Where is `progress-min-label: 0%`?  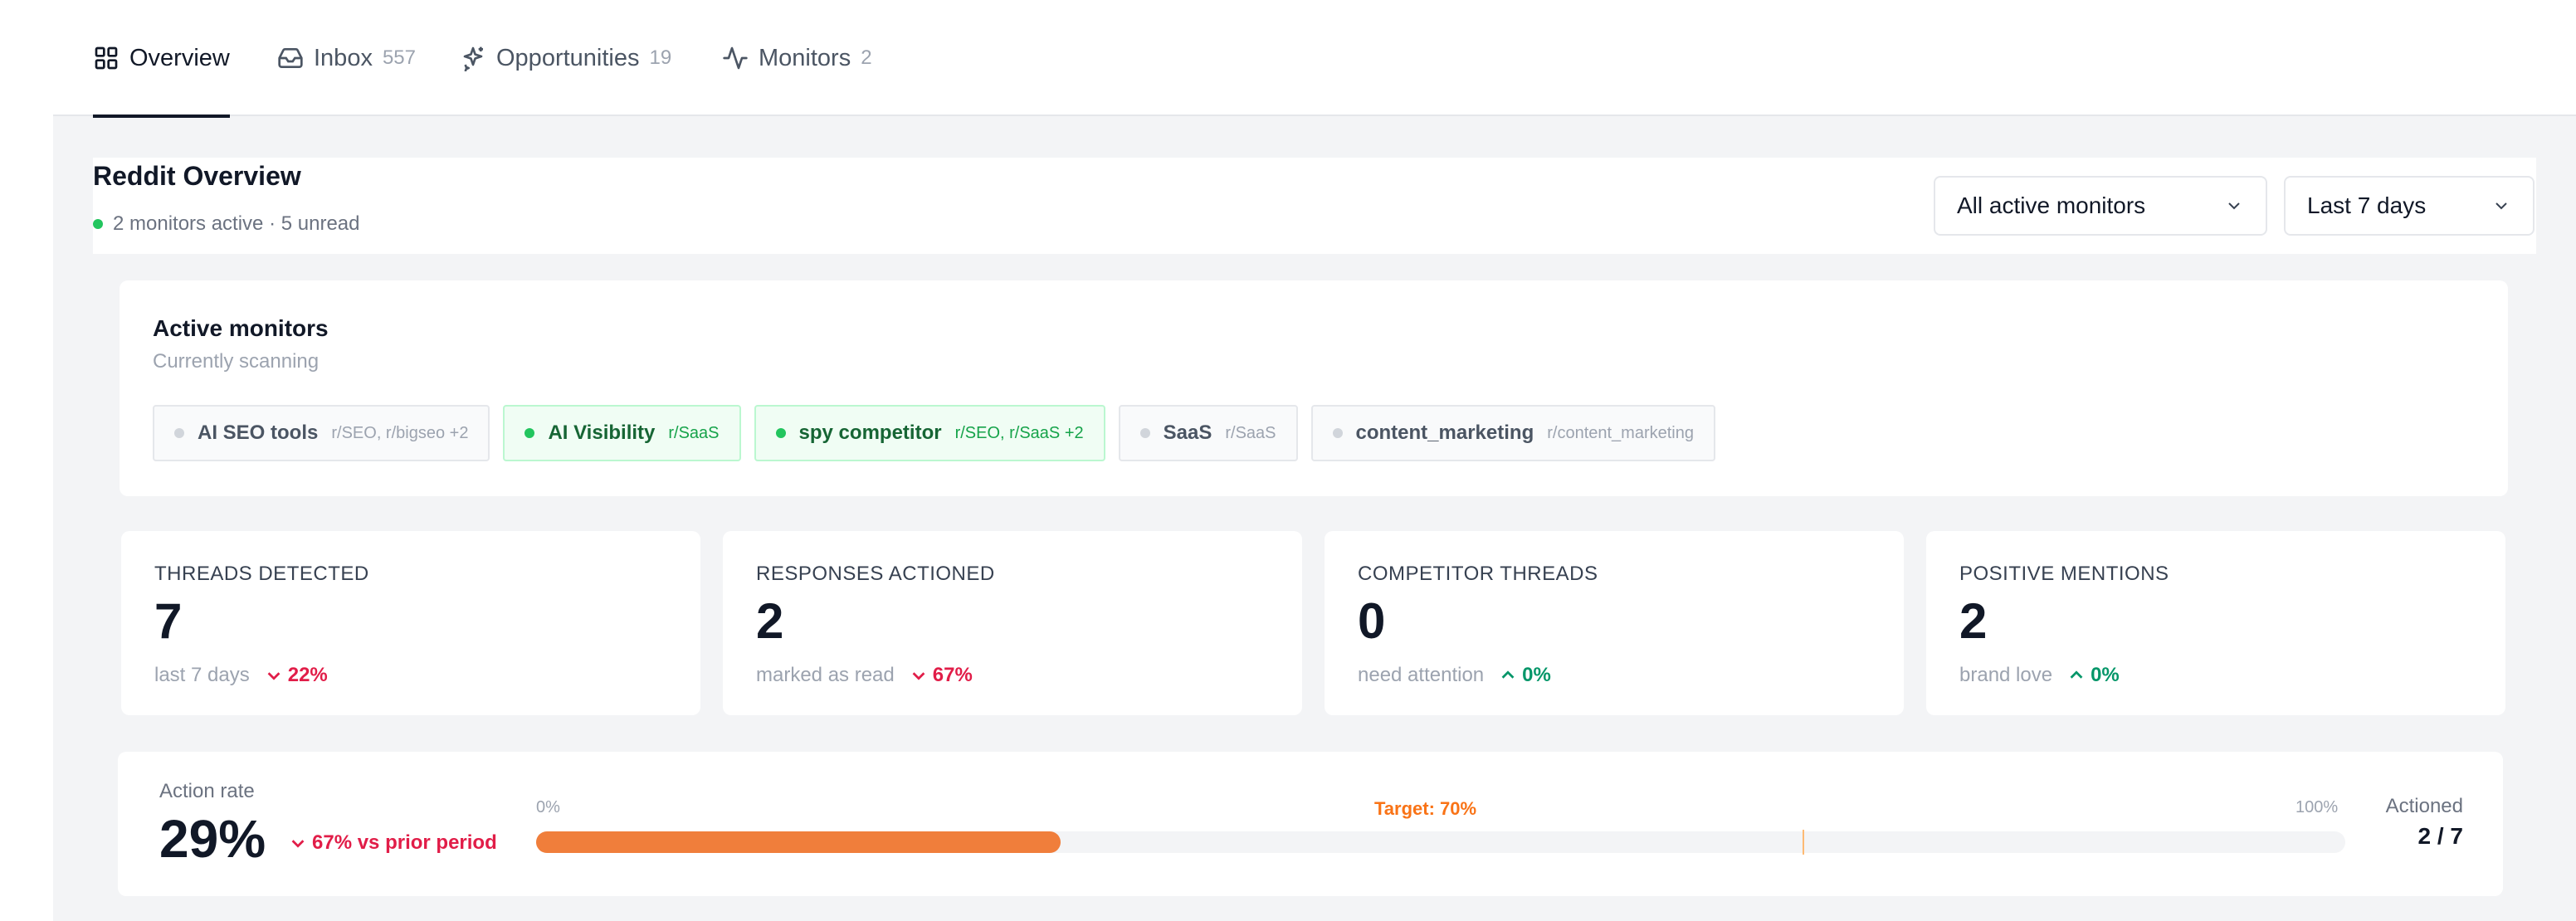
progress-min-label: 0% is located at coordinates (548, 807).